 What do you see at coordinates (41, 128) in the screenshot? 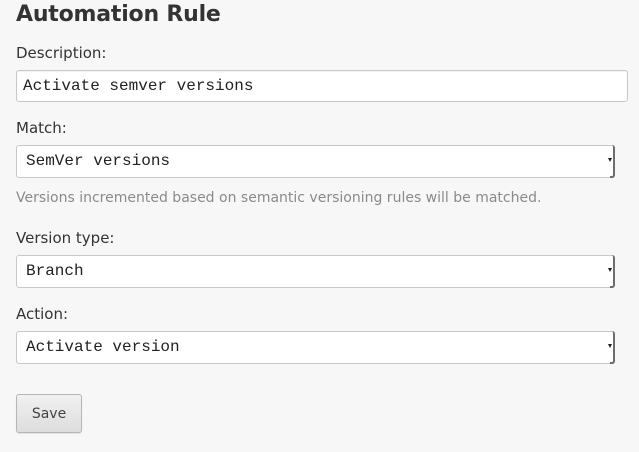
I see `match-label: Match:` at bounding box center [41, 128].